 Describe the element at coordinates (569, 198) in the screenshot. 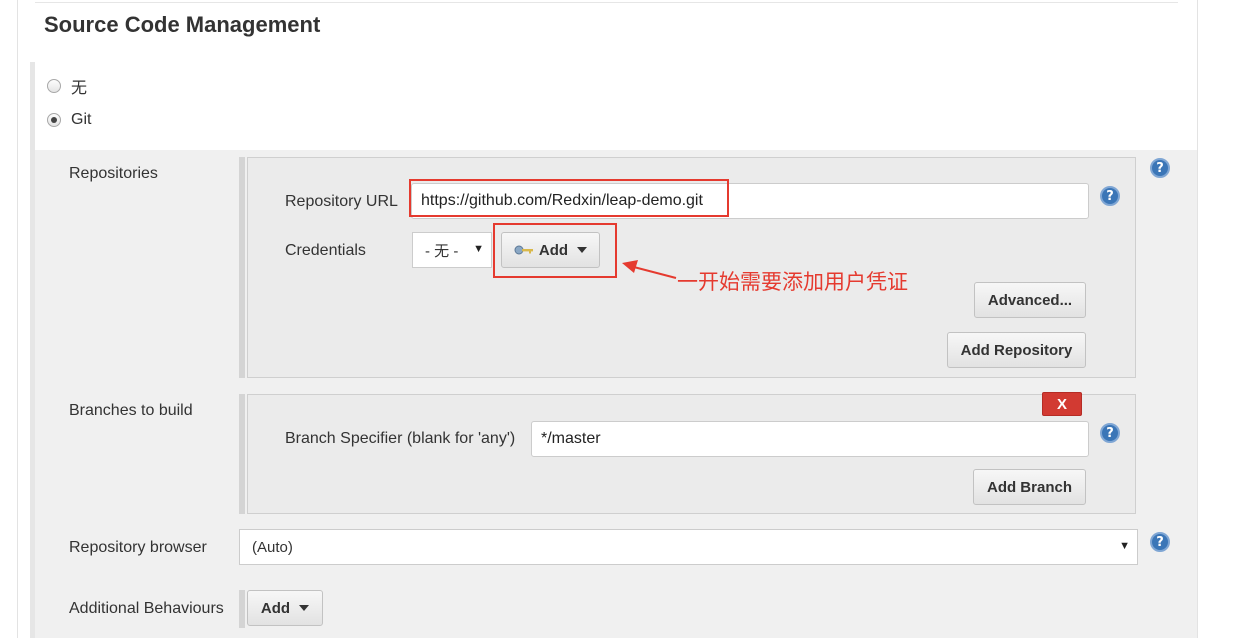

I see `url-highlight-box` at that location.